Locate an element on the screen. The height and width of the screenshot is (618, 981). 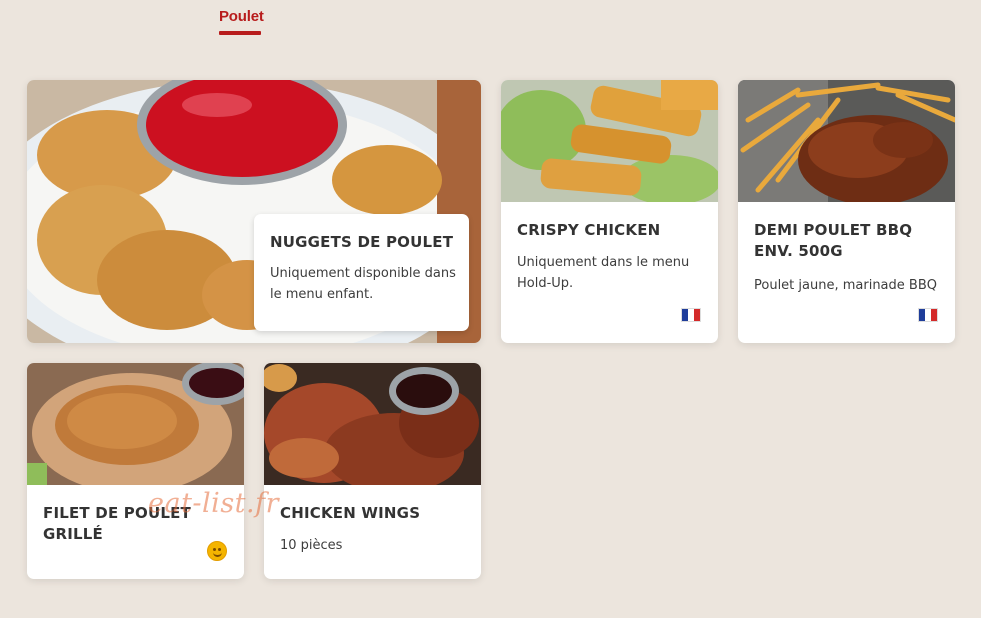
smiley-icon is located at coordinates (217, 551).